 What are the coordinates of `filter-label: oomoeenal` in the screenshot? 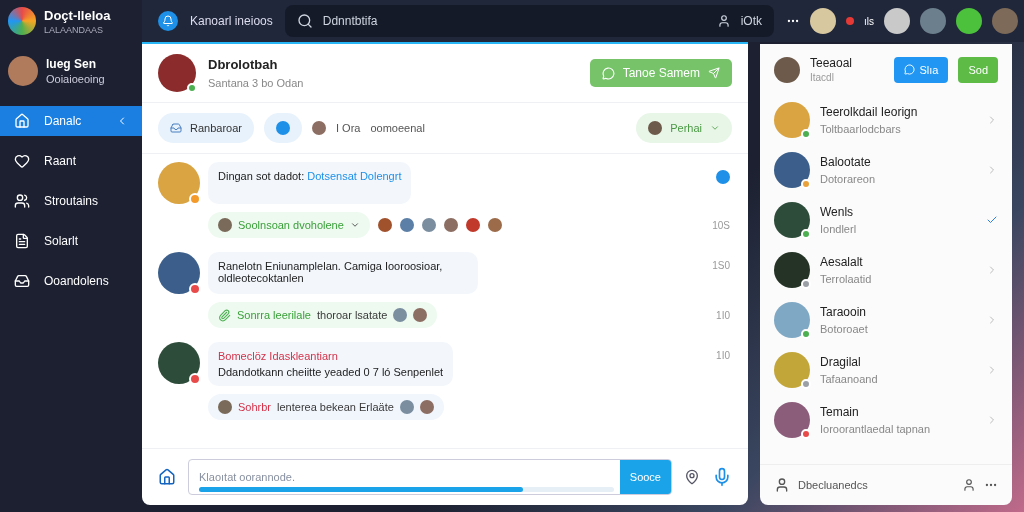 It's located at (397, 128).